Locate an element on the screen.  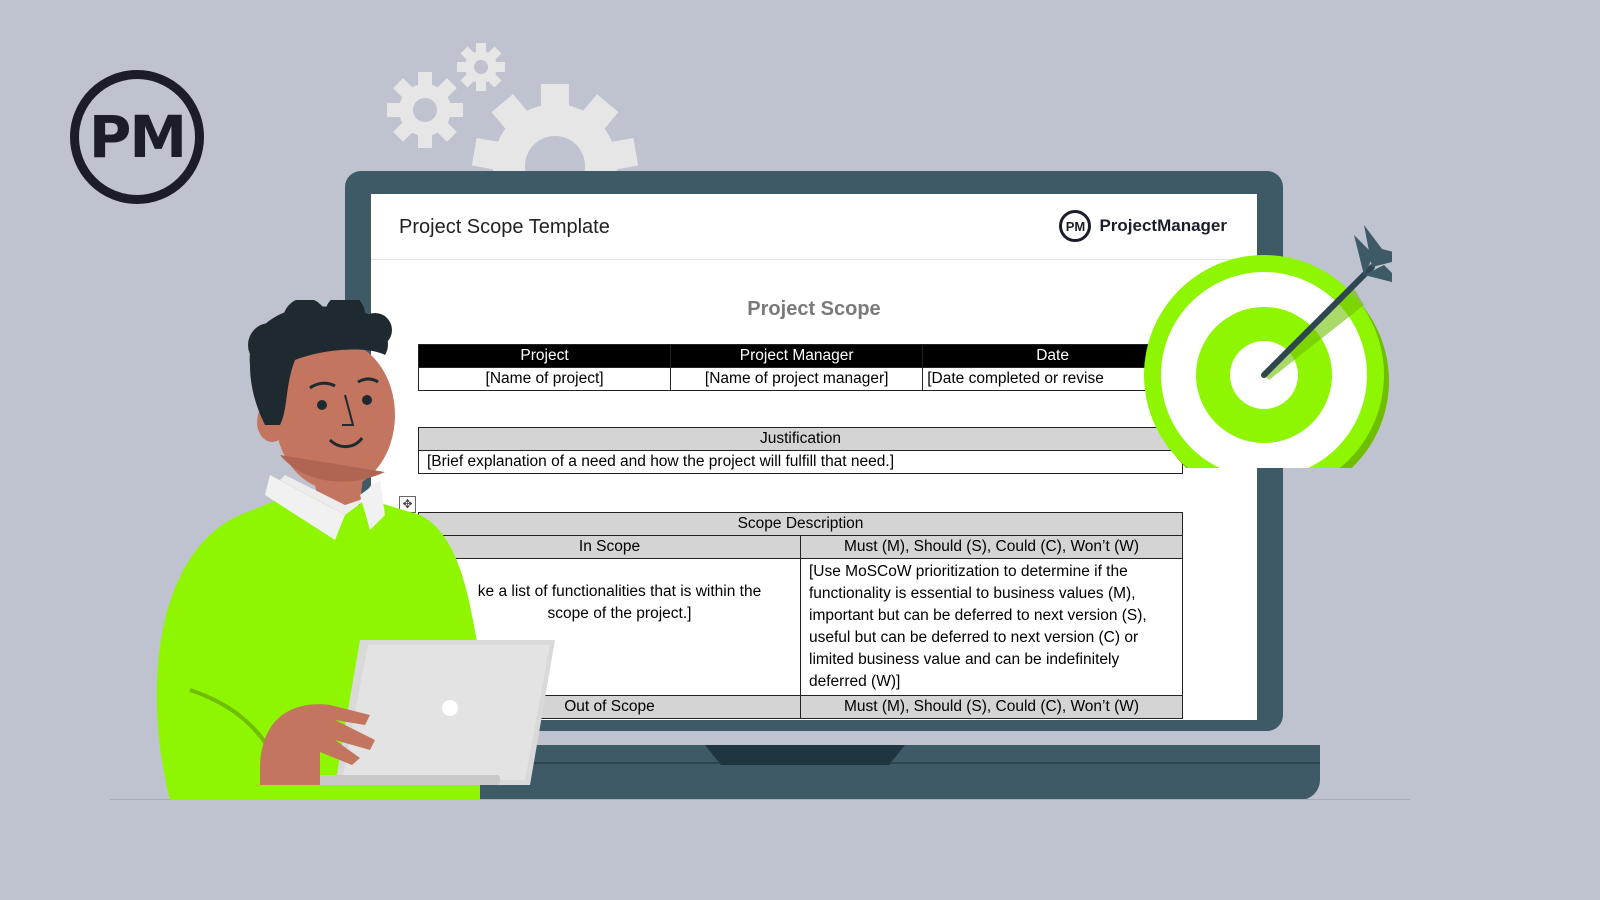
brand-logo-icon: PM is located at coordinates (1075, 226).